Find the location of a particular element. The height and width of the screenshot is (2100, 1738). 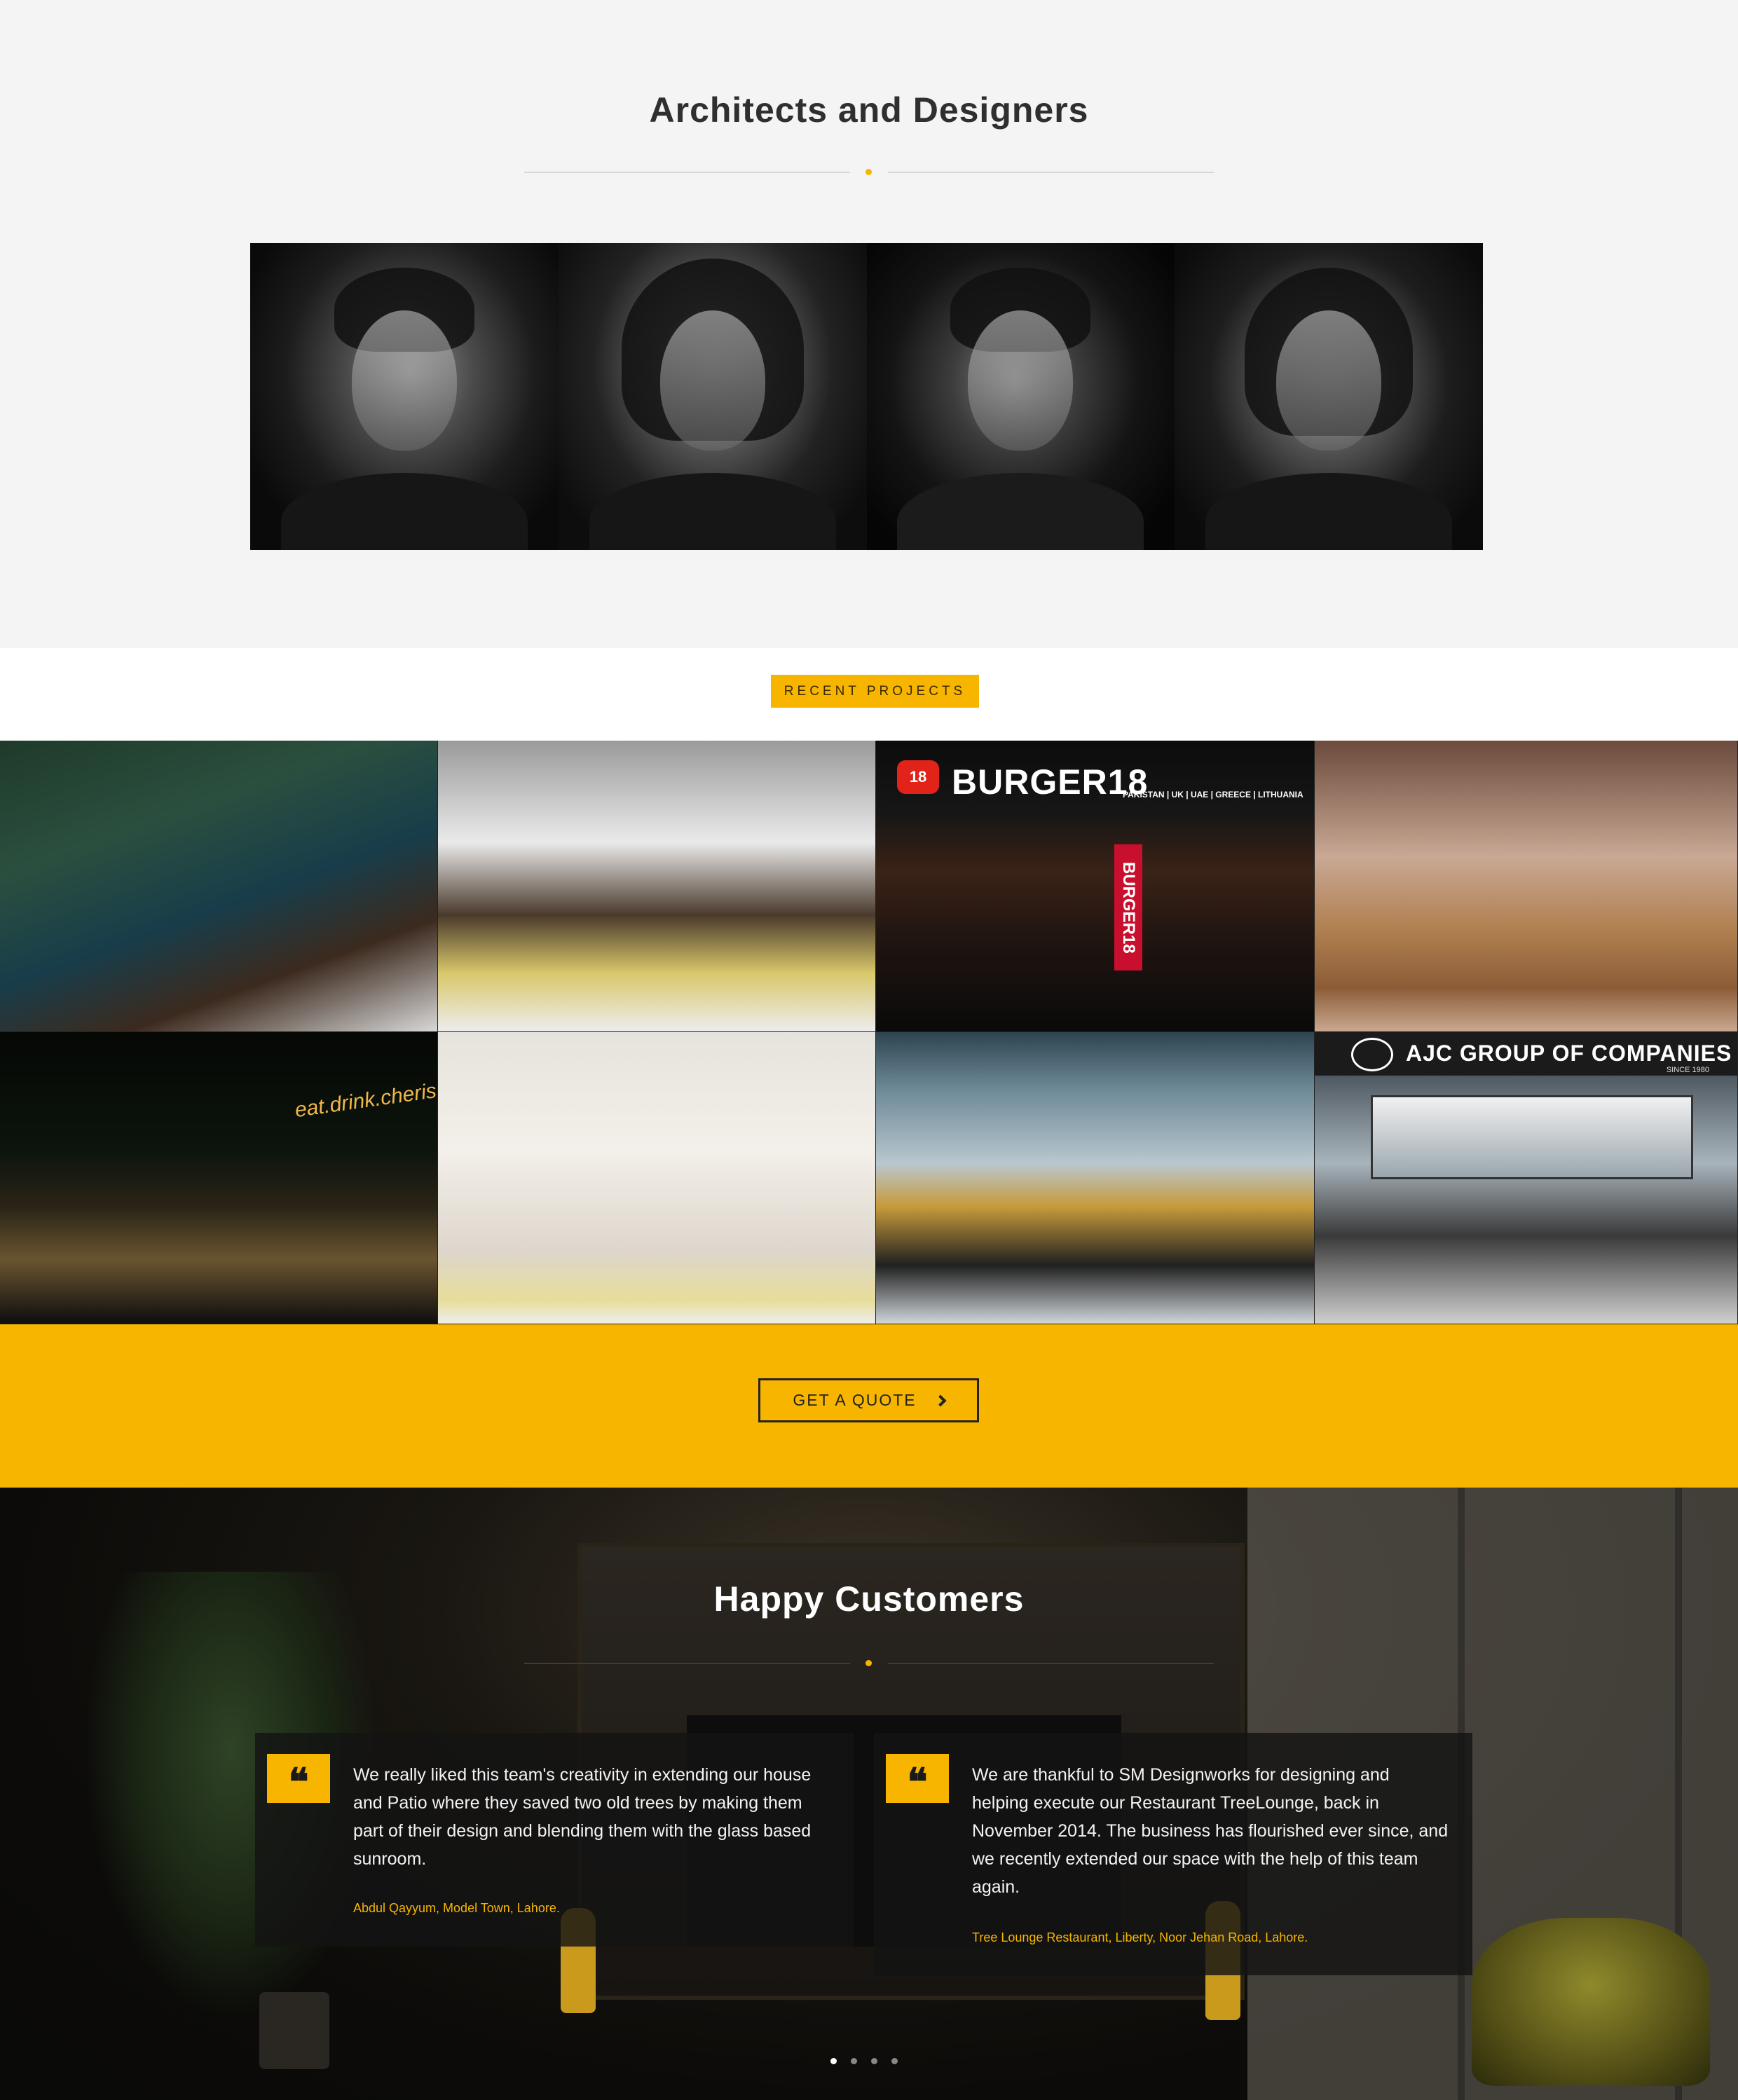

restaurant-sign: eat.drink.cherish is located at coordinates (365, 1100).